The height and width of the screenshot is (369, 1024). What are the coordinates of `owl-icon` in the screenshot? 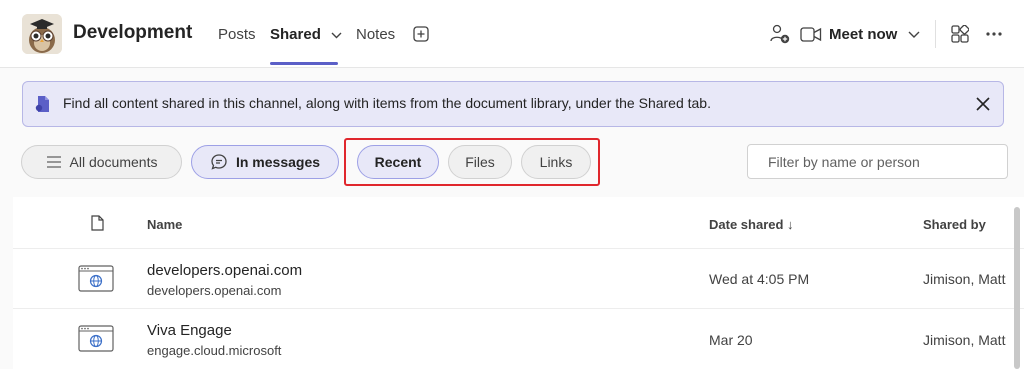 It's located at (42, 34).